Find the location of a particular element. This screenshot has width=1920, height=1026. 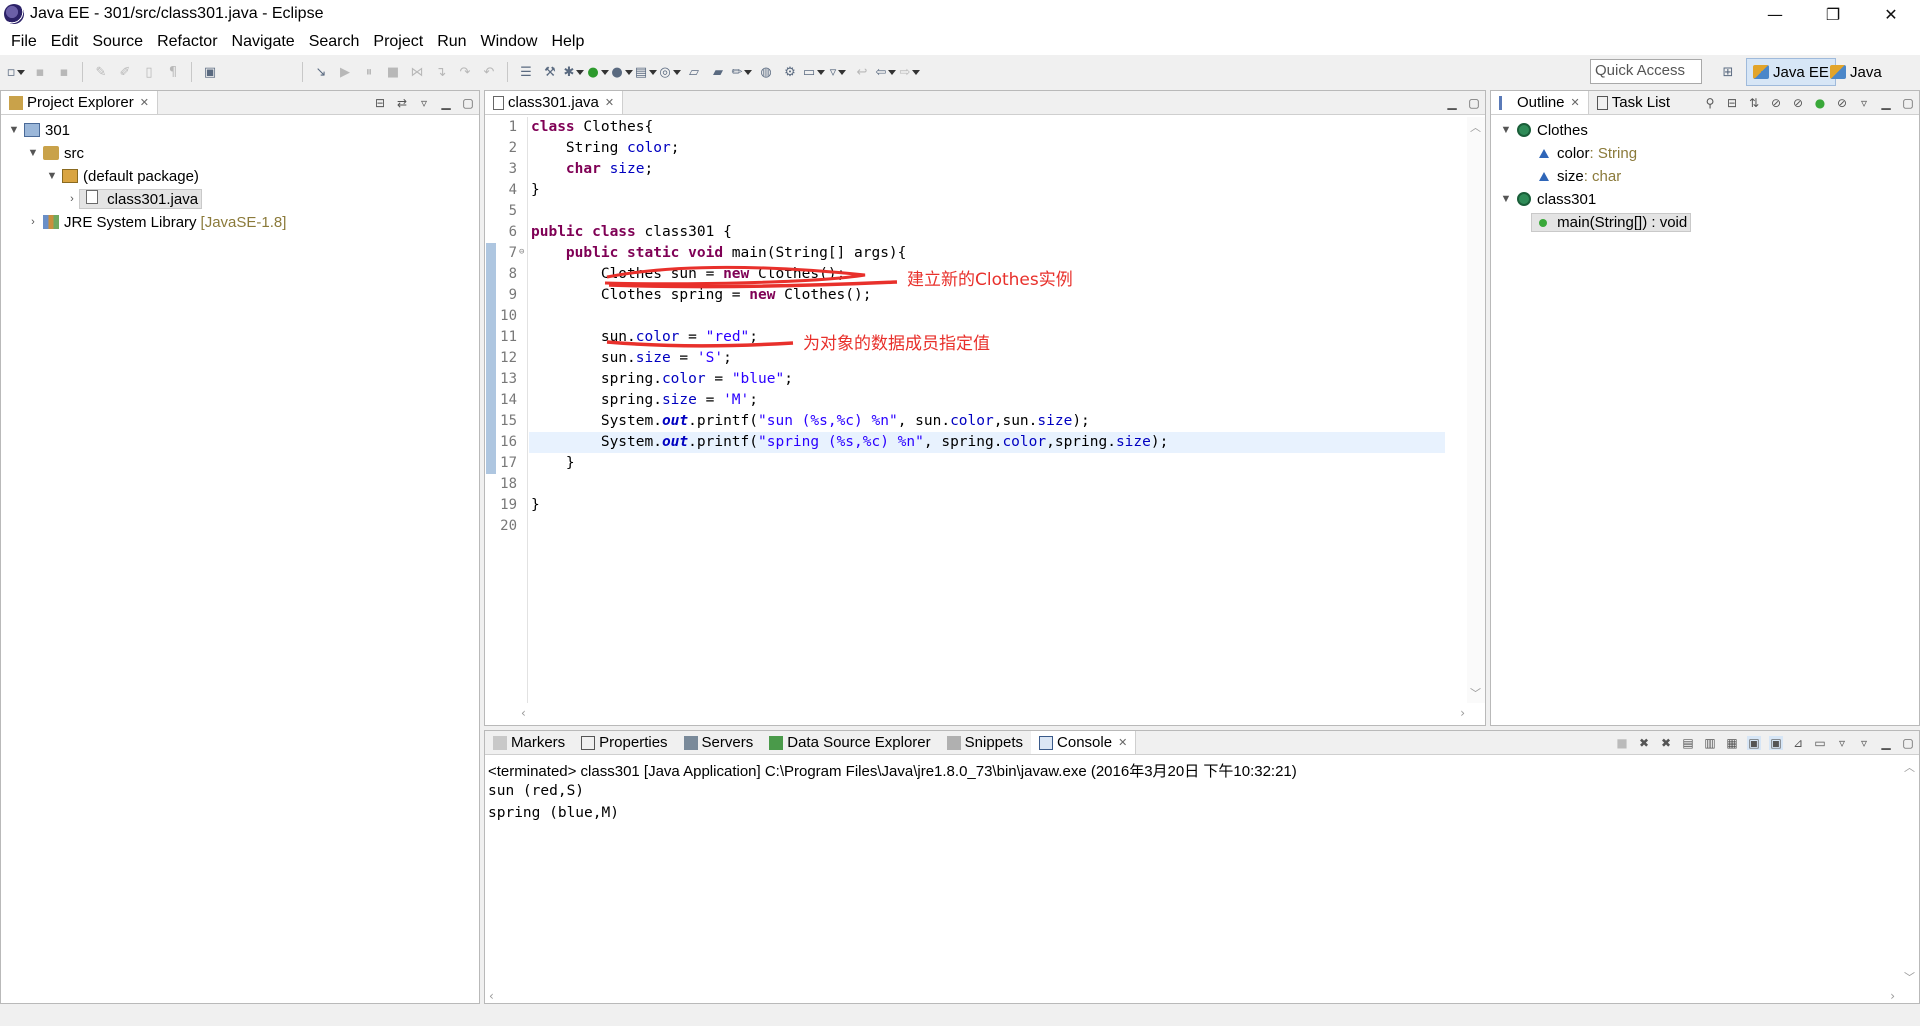

chevron-right-icon: › is located at coordinates (72, 199).